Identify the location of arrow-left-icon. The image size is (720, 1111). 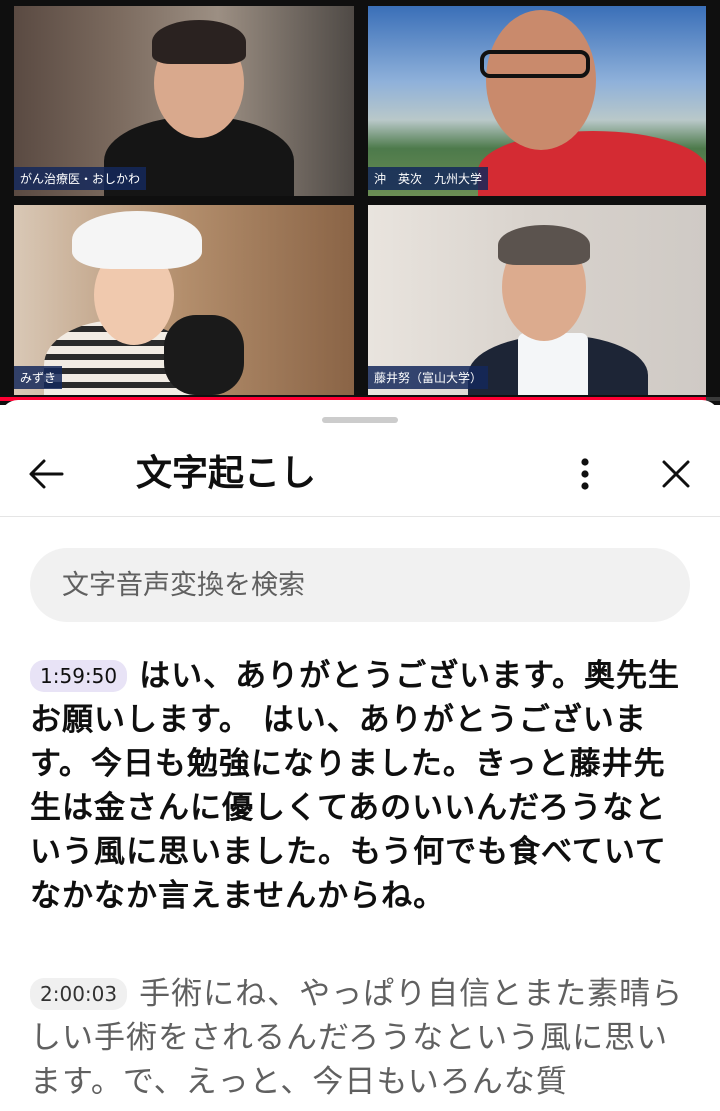
(46, 474).